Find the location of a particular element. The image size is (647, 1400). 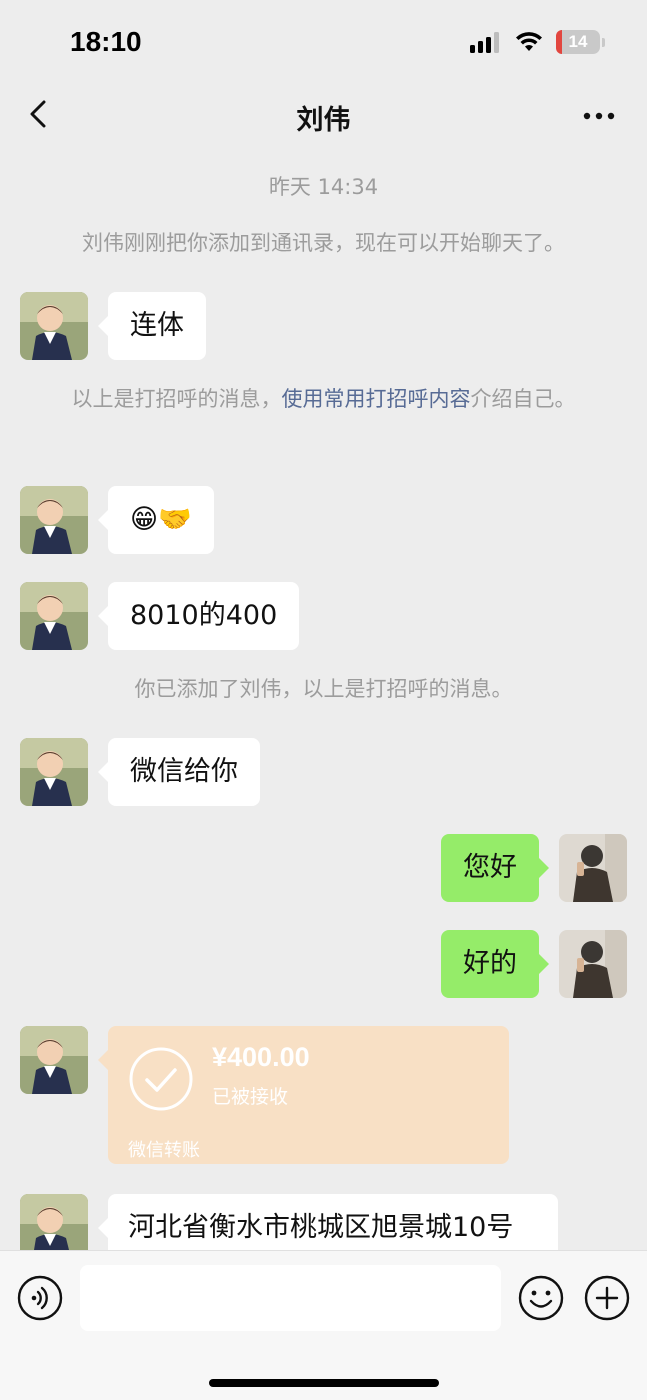

chat-header: 刘伟 is located at coordinates (323, 115).